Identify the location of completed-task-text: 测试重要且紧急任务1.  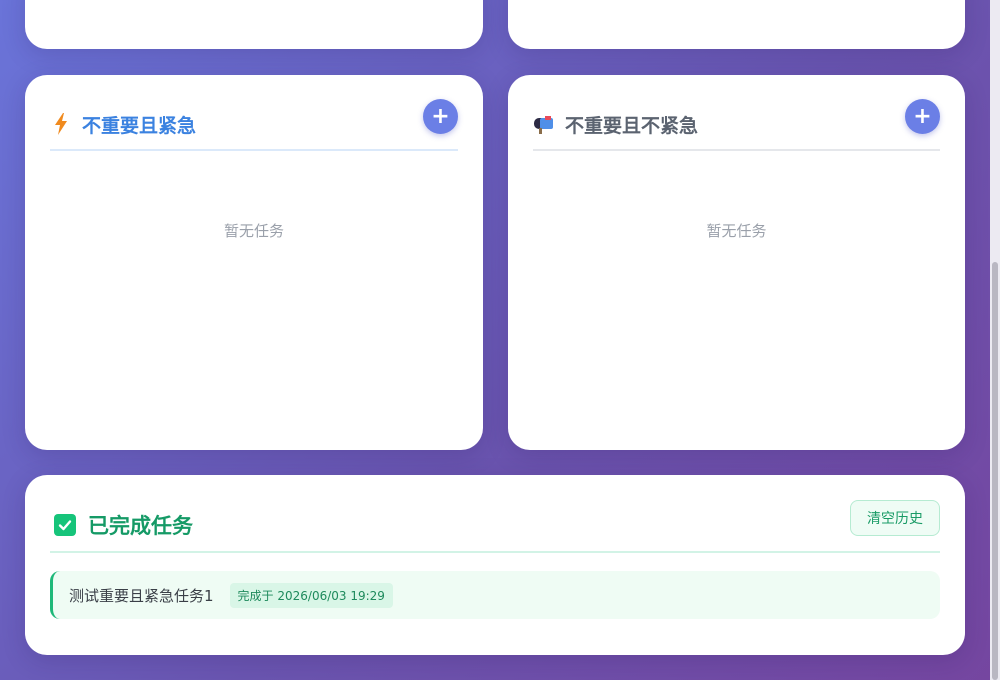
(141, 595).